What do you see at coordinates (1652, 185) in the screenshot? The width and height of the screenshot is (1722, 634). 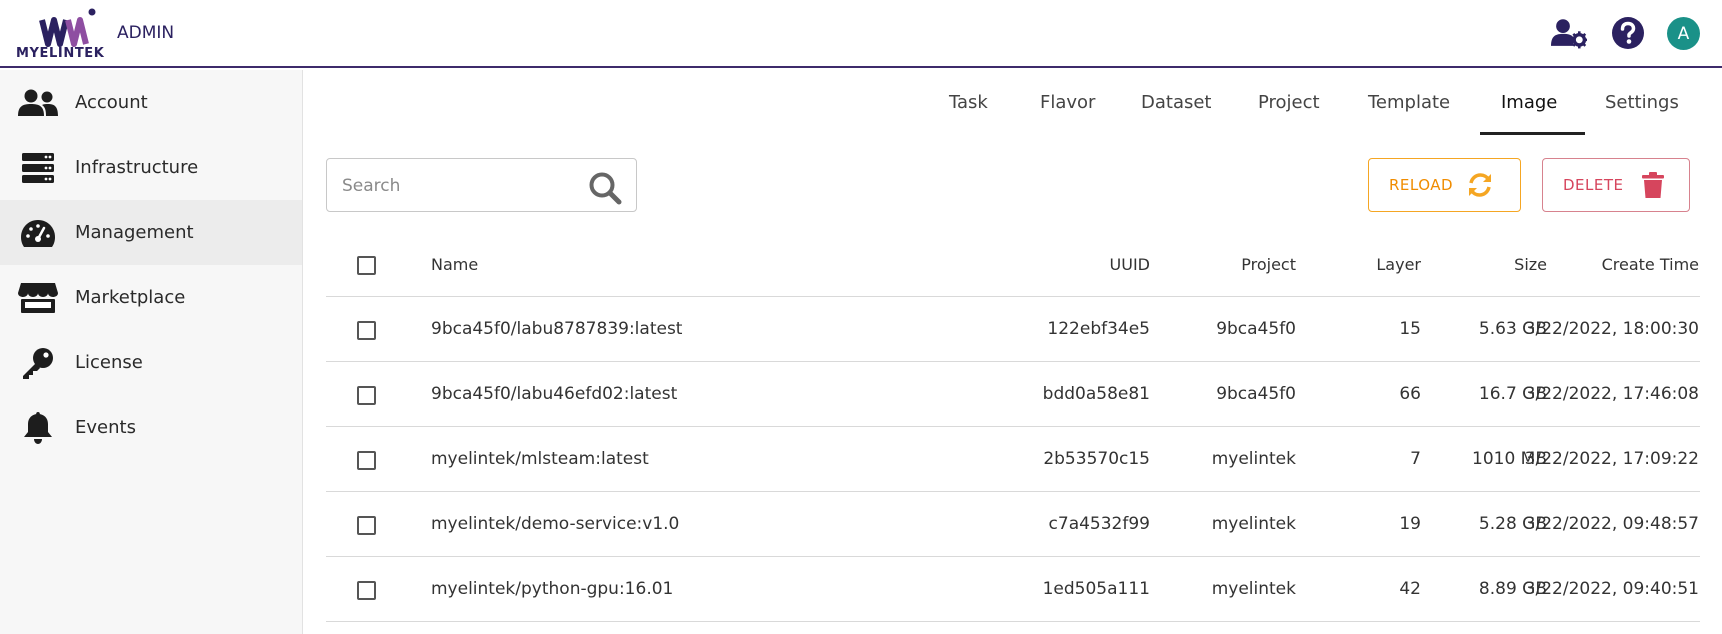 I see `trash-icon` at bounding box center [1652, 185].